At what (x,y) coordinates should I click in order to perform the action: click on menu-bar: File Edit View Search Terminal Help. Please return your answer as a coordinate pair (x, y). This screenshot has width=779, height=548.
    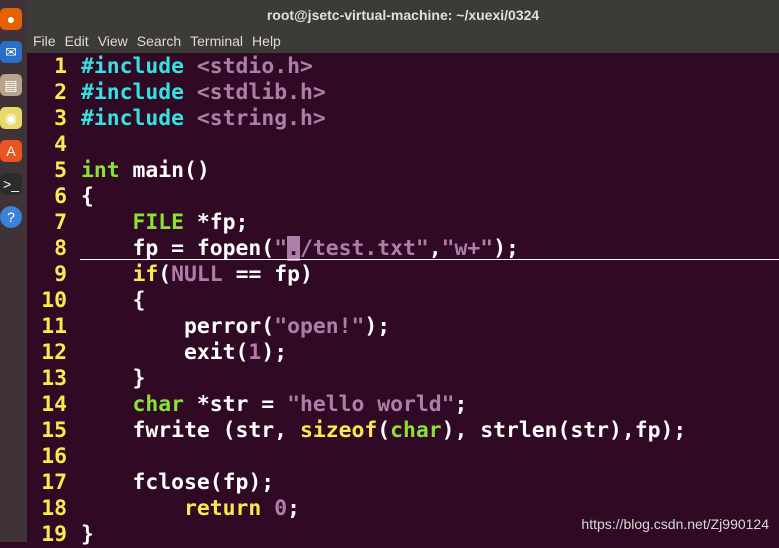
    Looking at the image, I should click on (403, 41).